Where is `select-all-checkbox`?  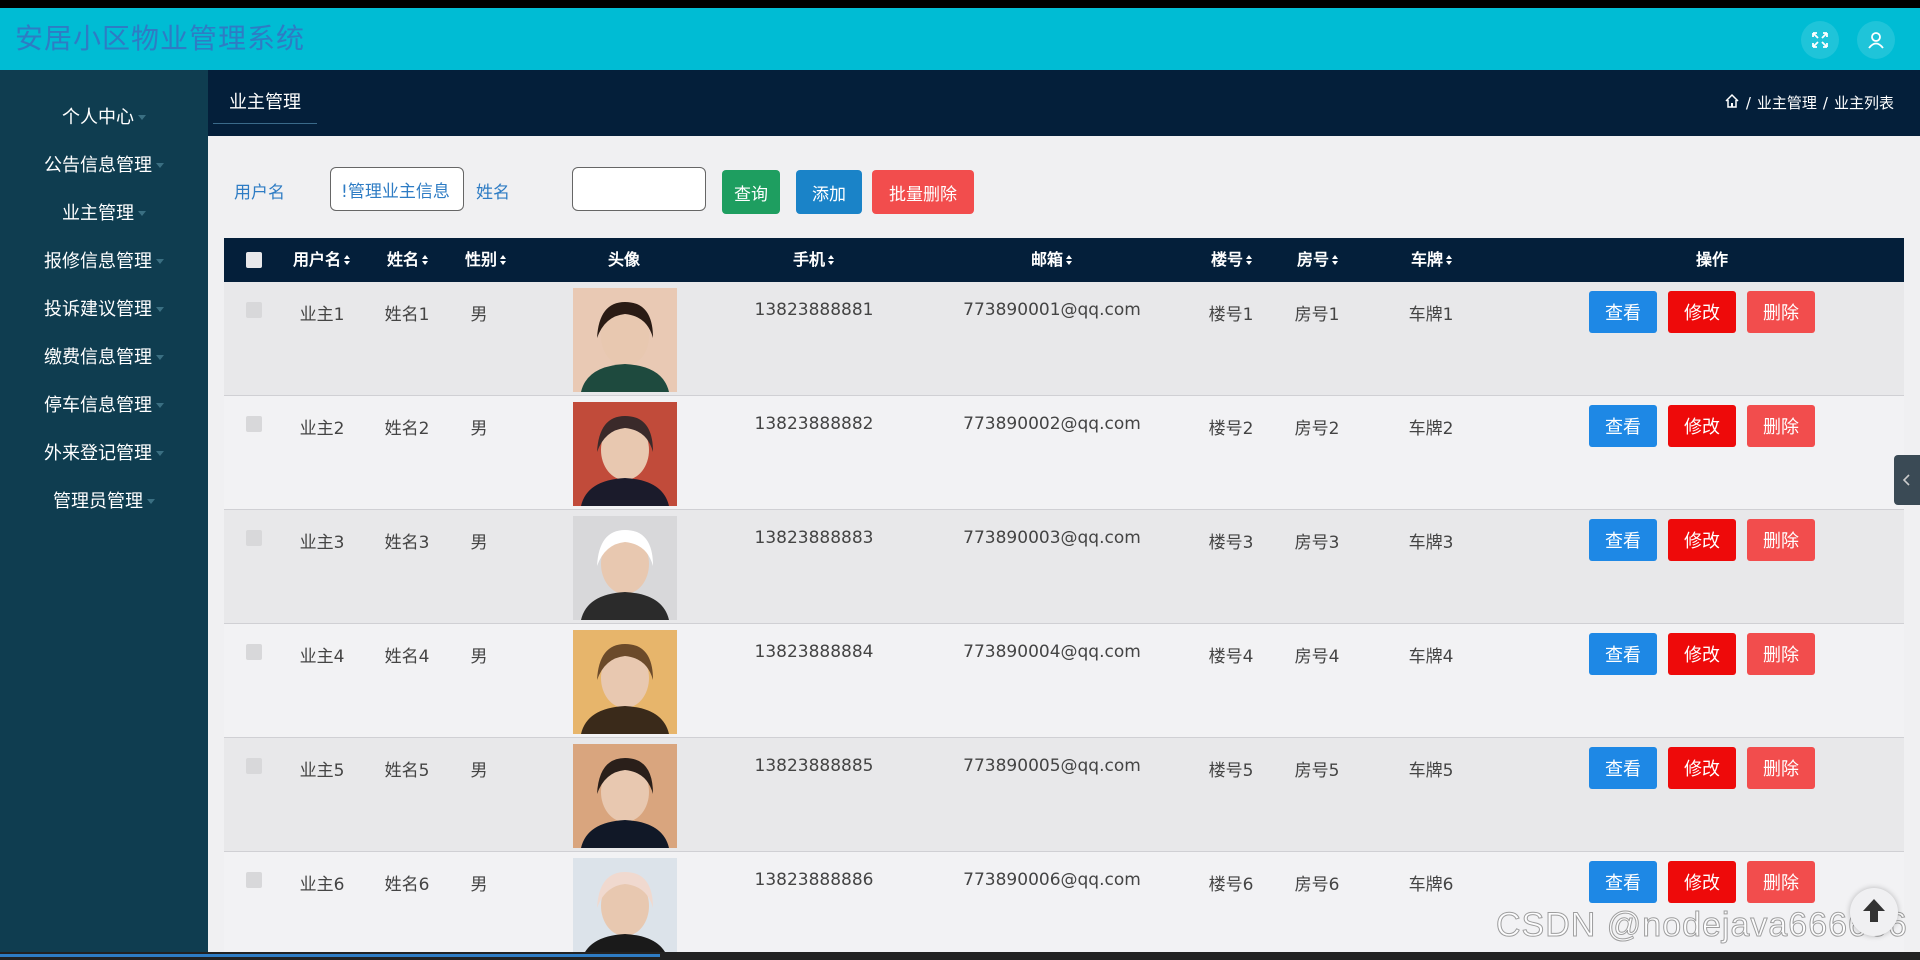
select-all-checkbox is located at coordinates (254, 260).